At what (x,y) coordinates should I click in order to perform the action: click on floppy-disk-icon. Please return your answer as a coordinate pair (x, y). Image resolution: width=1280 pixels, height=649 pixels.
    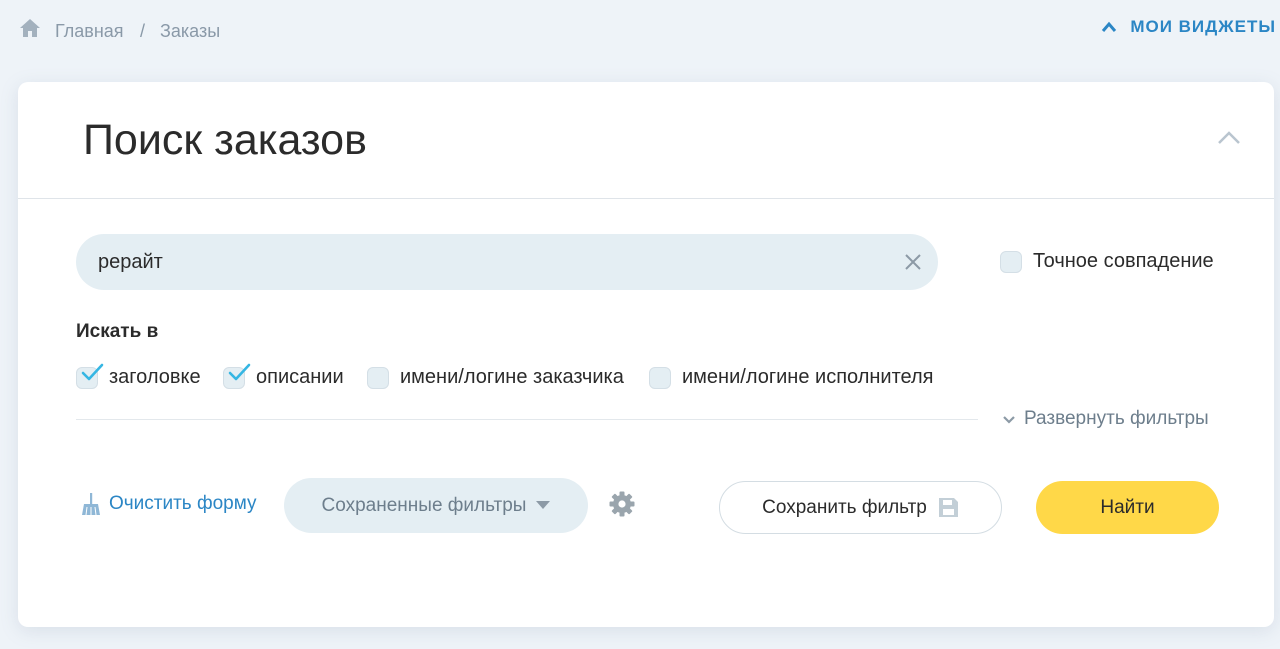
    Looking at the image, I should click on (948, 507).